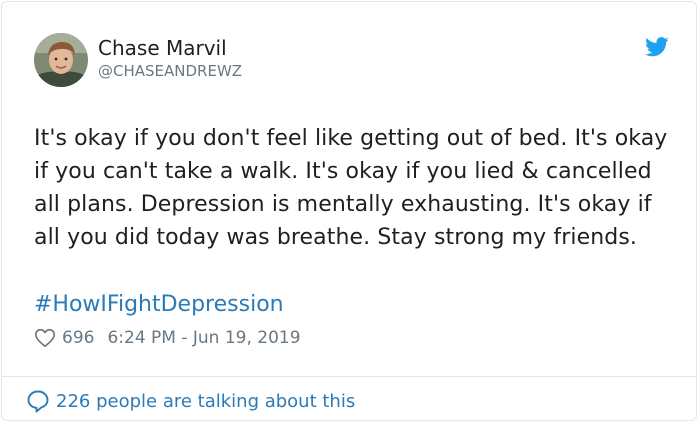 The image size is (700, 424). What do you see at coordinates (203, 338) in the screenshot?
I see `tweet-timestamp: 6:24 PM - Jun 19, 2019` at bounding box center [203, 338].